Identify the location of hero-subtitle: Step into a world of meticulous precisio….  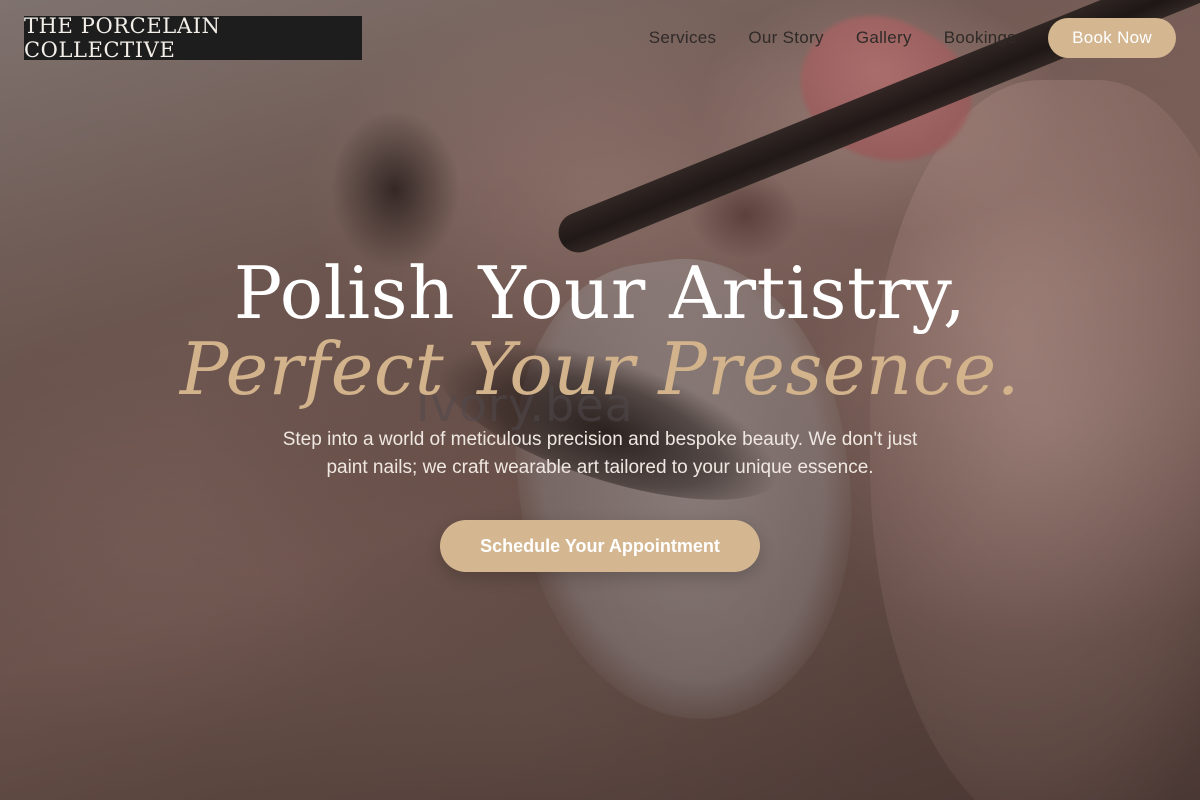
(600, 453).